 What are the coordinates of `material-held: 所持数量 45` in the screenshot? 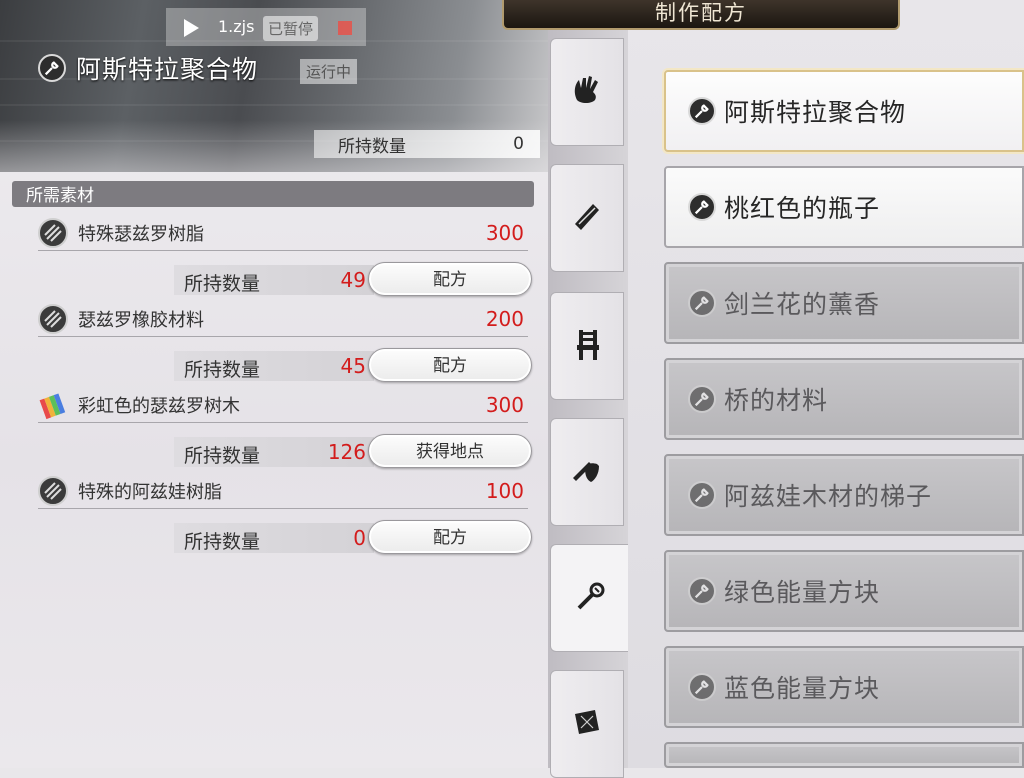 It's located at (274, 366).